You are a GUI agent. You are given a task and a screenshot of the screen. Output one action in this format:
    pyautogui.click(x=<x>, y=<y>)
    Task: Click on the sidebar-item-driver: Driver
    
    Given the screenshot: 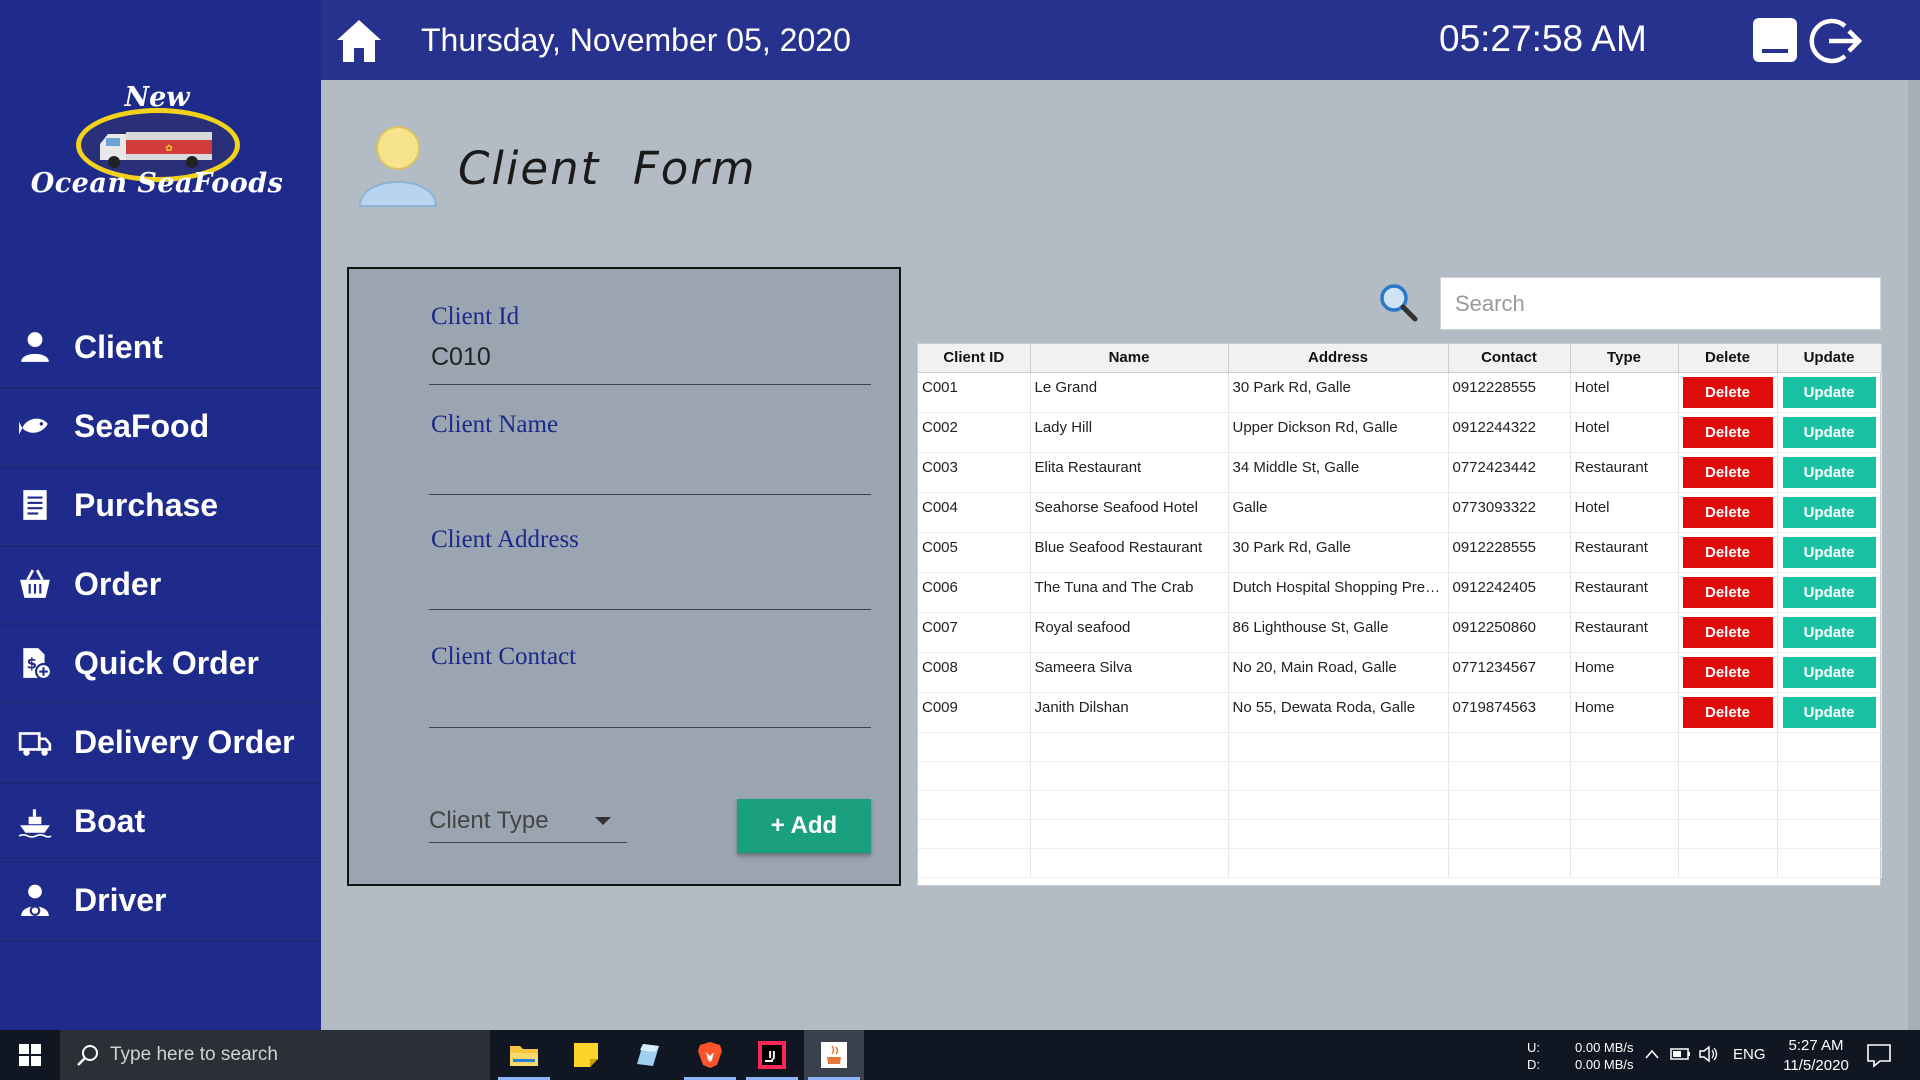 What is the action you would take?
    pyautogui.click(x=160, y=900)
    